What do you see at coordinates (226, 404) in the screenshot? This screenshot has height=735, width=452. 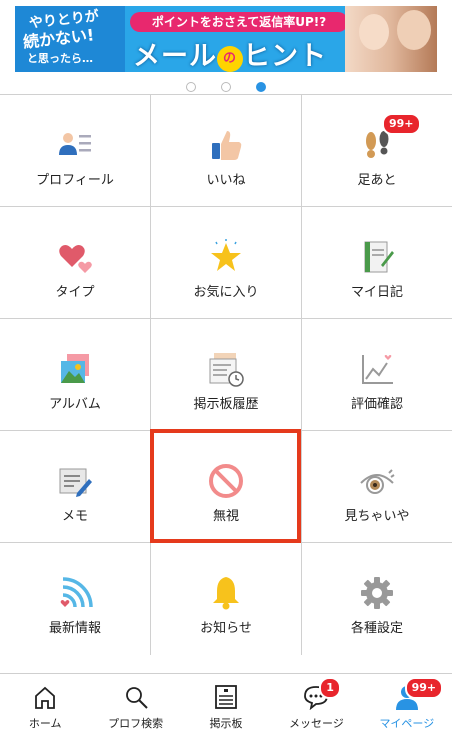 I see `menu-item-label: 掲示板履歴` at bounding box center [226, 404].